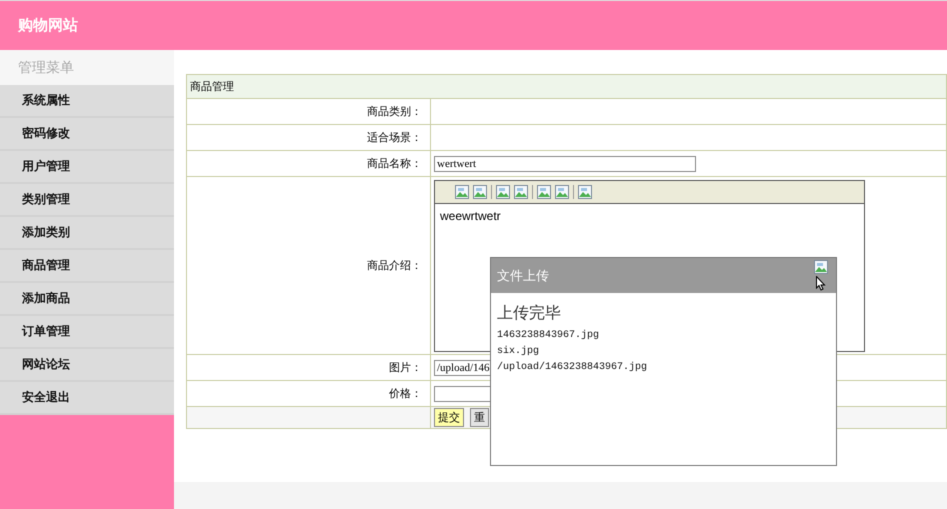 This screenshot has height=509, width=947. Describe the element at coordinates (87, 332) in the screenshot. I see `menu-item: 订单管理` at that location.